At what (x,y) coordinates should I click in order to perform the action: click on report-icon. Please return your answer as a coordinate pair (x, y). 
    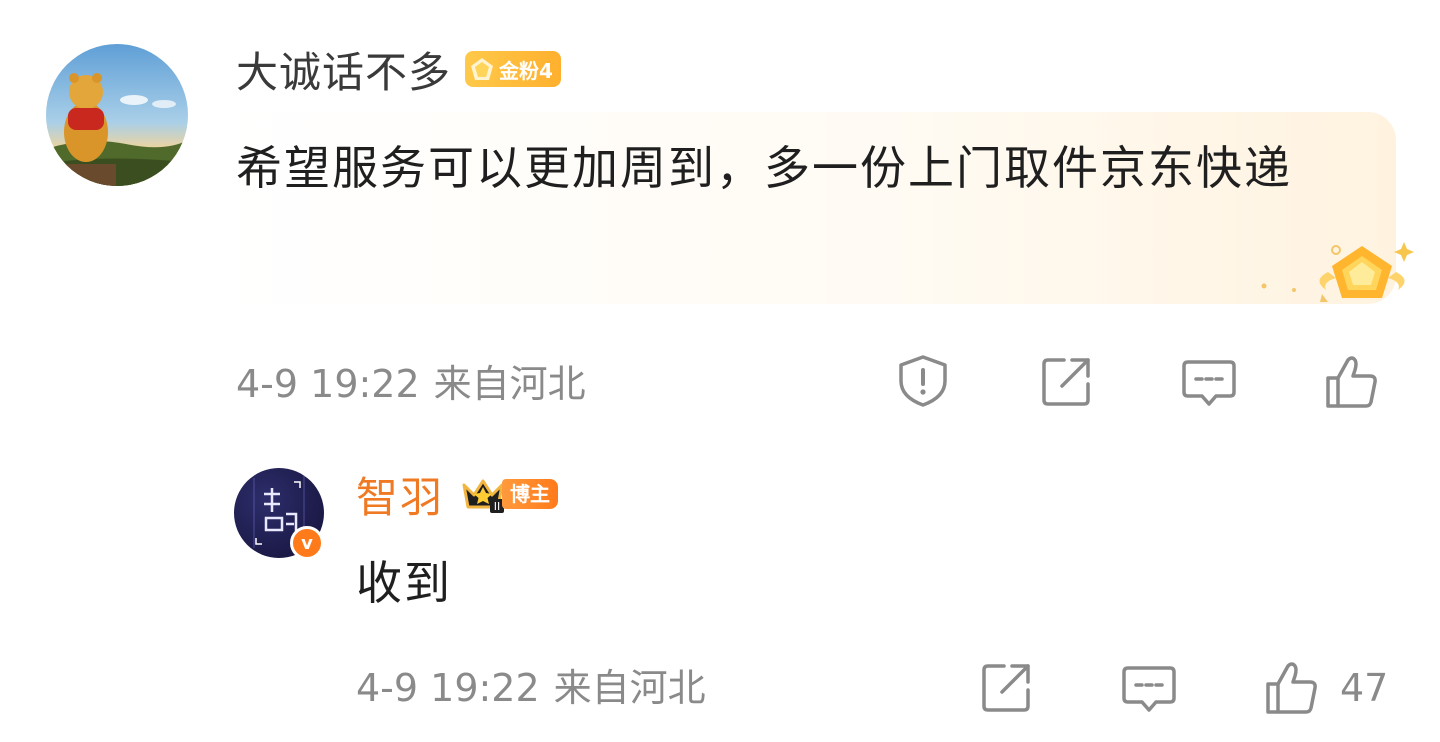
    Looking at the image, I should click on (923, 381).